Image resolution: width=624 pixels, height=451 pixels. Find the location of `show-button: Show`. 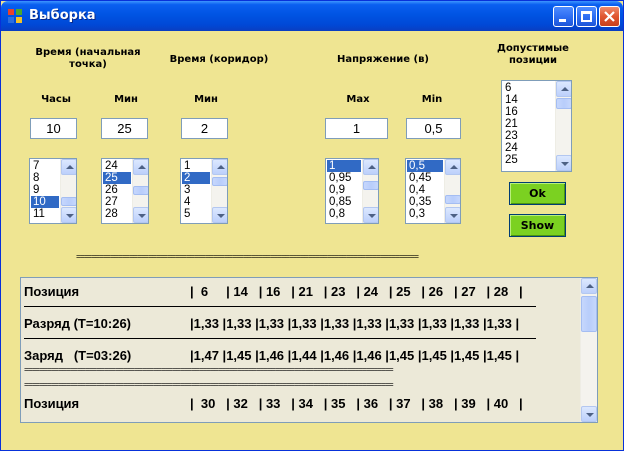

show-button: Show is located at coordinates (537, 225).